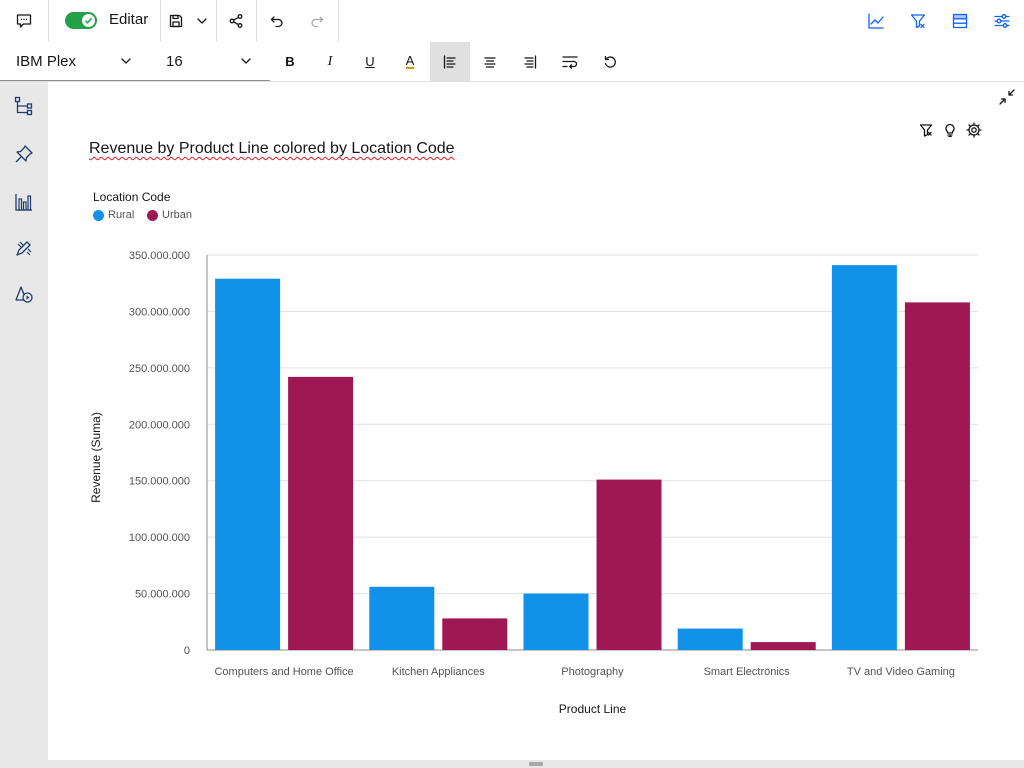  I want to click on comment-button, so click(24, 21).